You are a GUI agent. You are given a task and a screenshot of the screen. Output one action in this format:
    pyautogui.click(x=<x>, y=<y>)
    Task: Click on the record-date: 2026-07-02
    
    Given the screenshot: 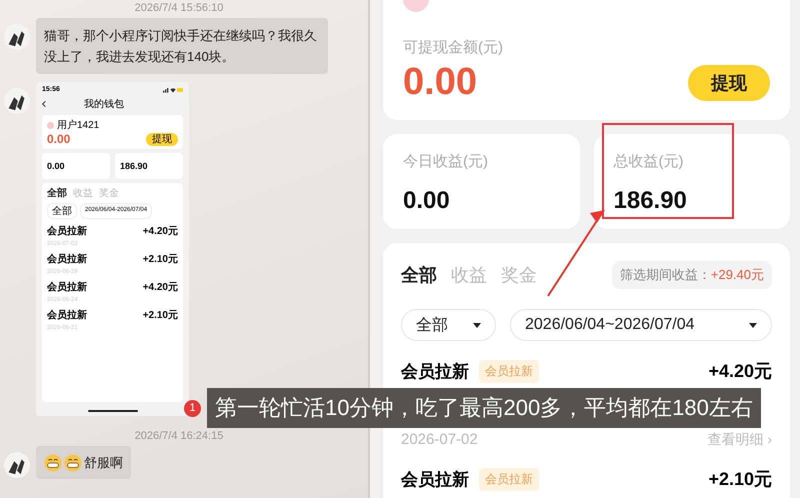 What is the action you would take?
    pyautogui.click(x=439, y=440)
    